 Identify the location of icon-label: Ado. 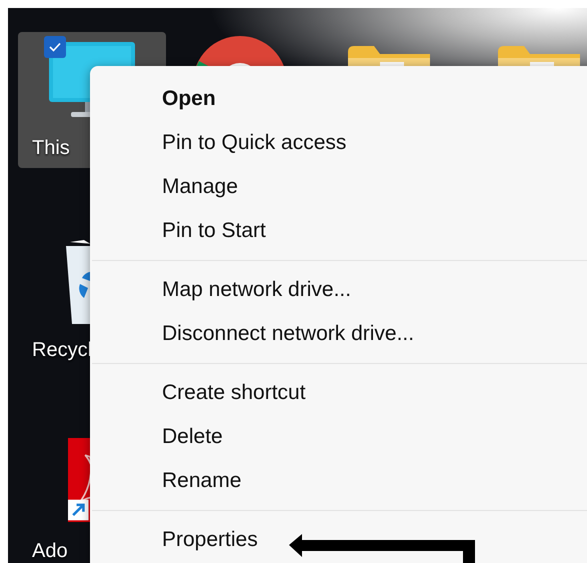
(50, 551).